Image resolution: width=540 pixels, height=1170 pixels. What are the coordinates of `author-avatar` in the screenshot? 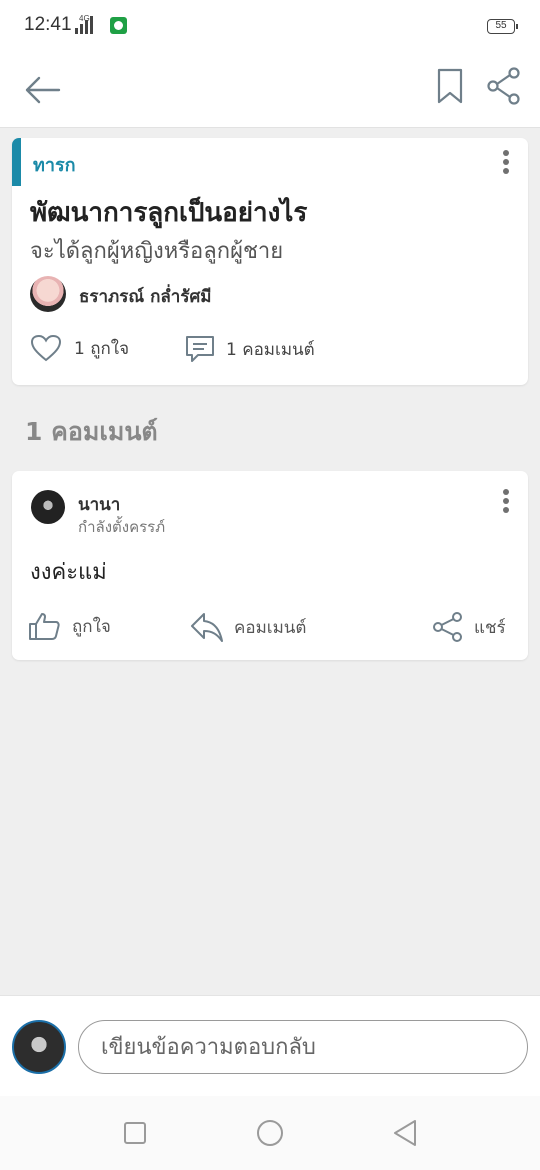 It's located at (48, 294).